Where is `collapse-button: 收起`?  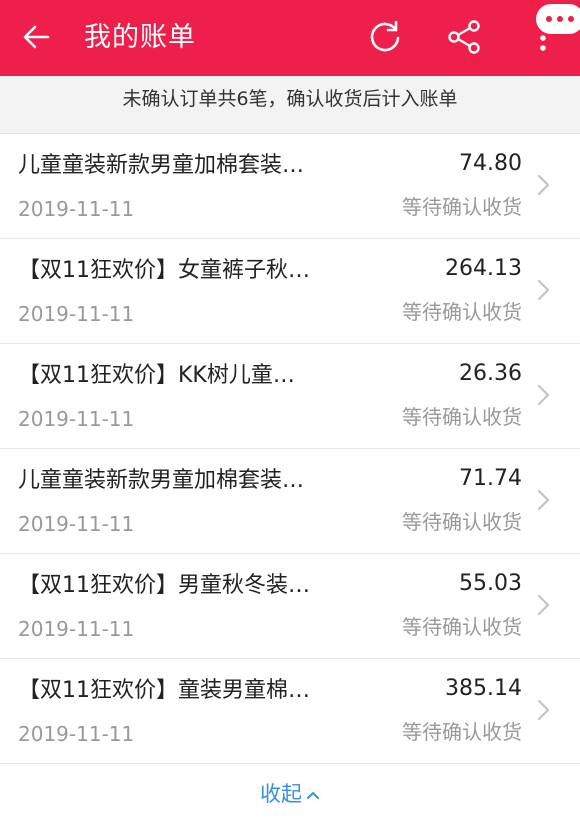 collapse-button: 收起 is located at coordinates (290, 798).